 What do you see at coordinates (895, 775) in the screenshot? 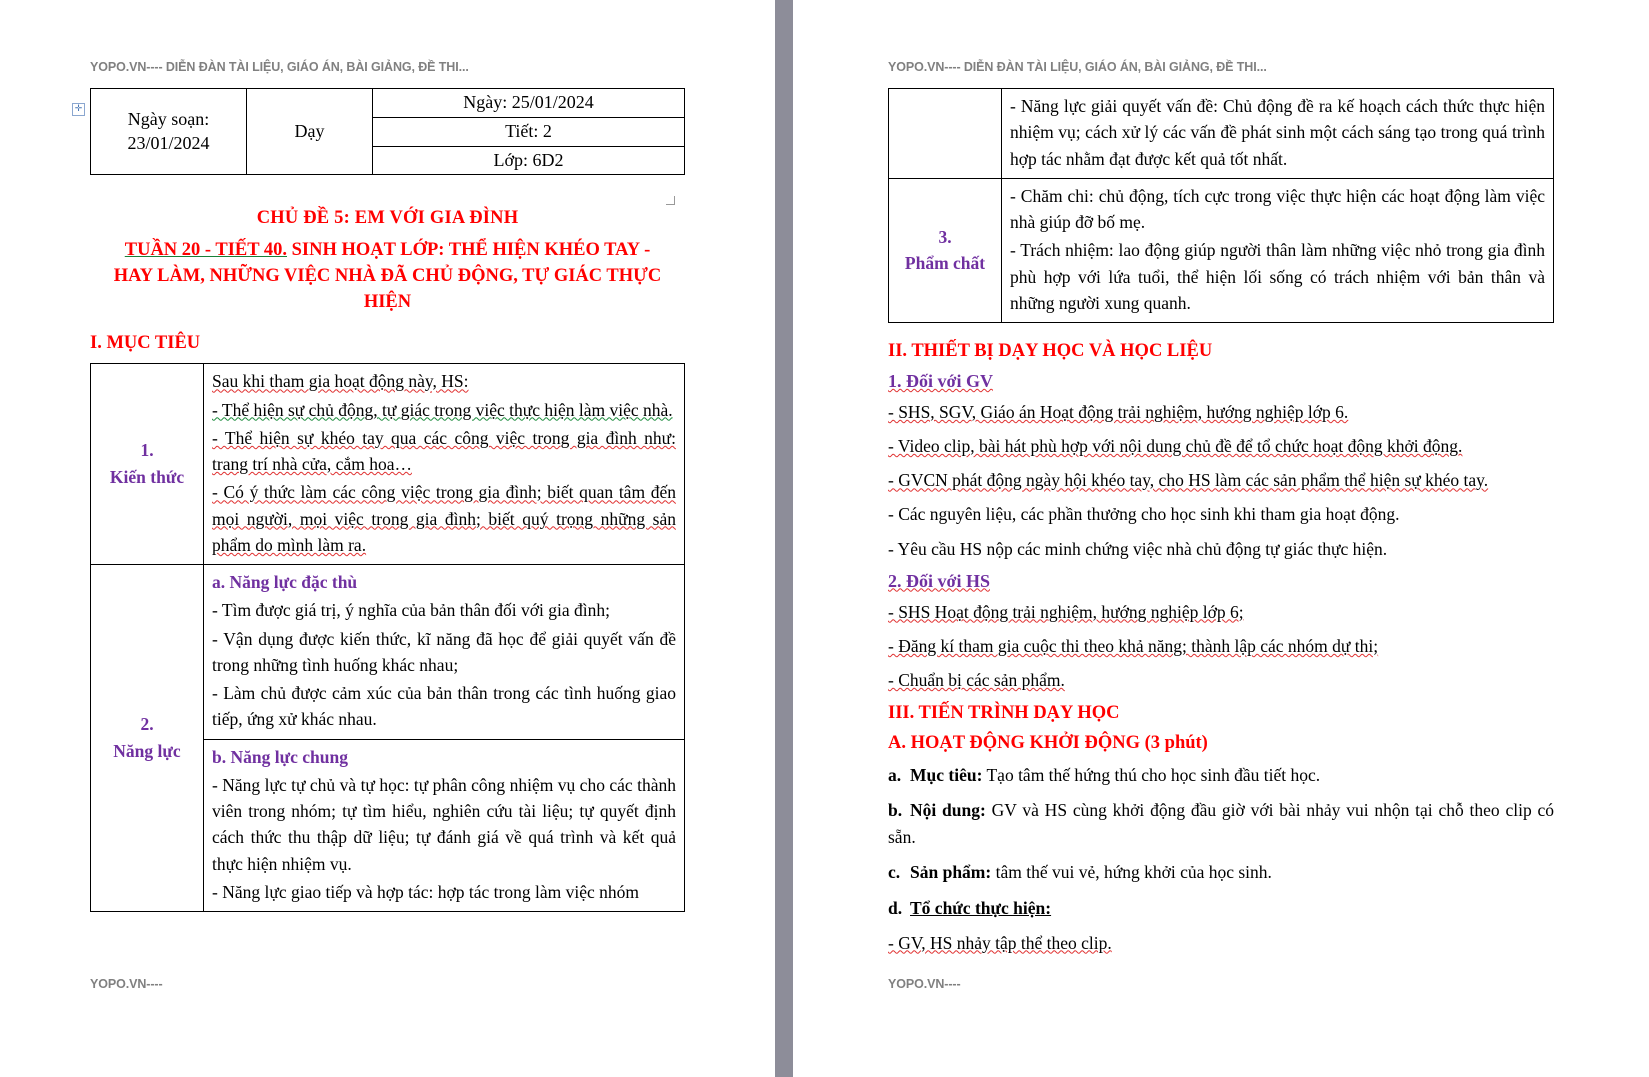
I see `abc-marker-a: a.` at bounding box center [895, 775].